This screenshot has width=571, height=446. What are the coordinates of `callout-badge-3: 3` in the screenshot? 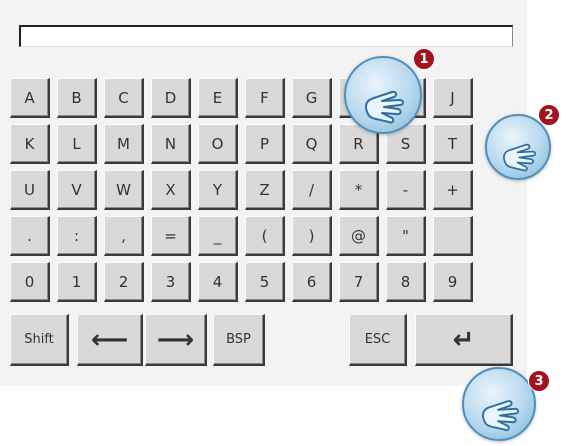 It's located at (539, 381).